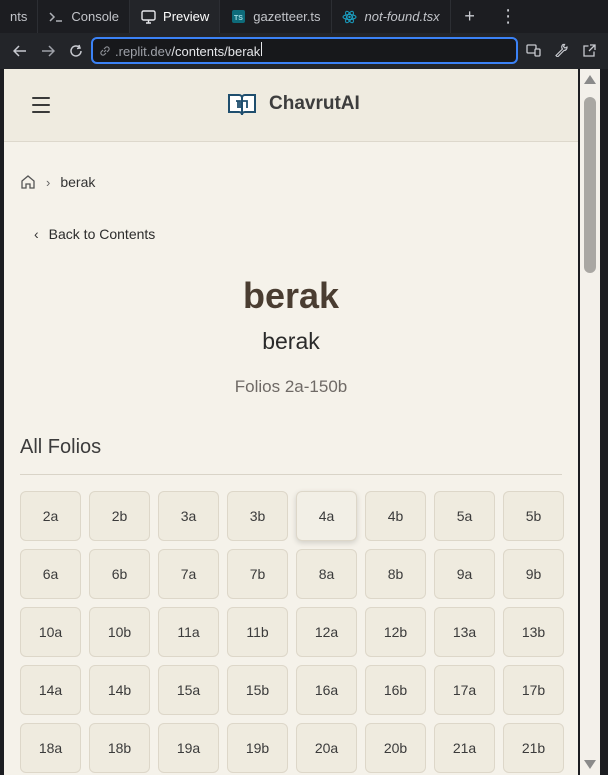 Image resolution: width=608 pixels, height=775 pixels. Describe the element at coordinates (102, 234) in the screenshot. I see `back-label: Back to Contents` at that location.